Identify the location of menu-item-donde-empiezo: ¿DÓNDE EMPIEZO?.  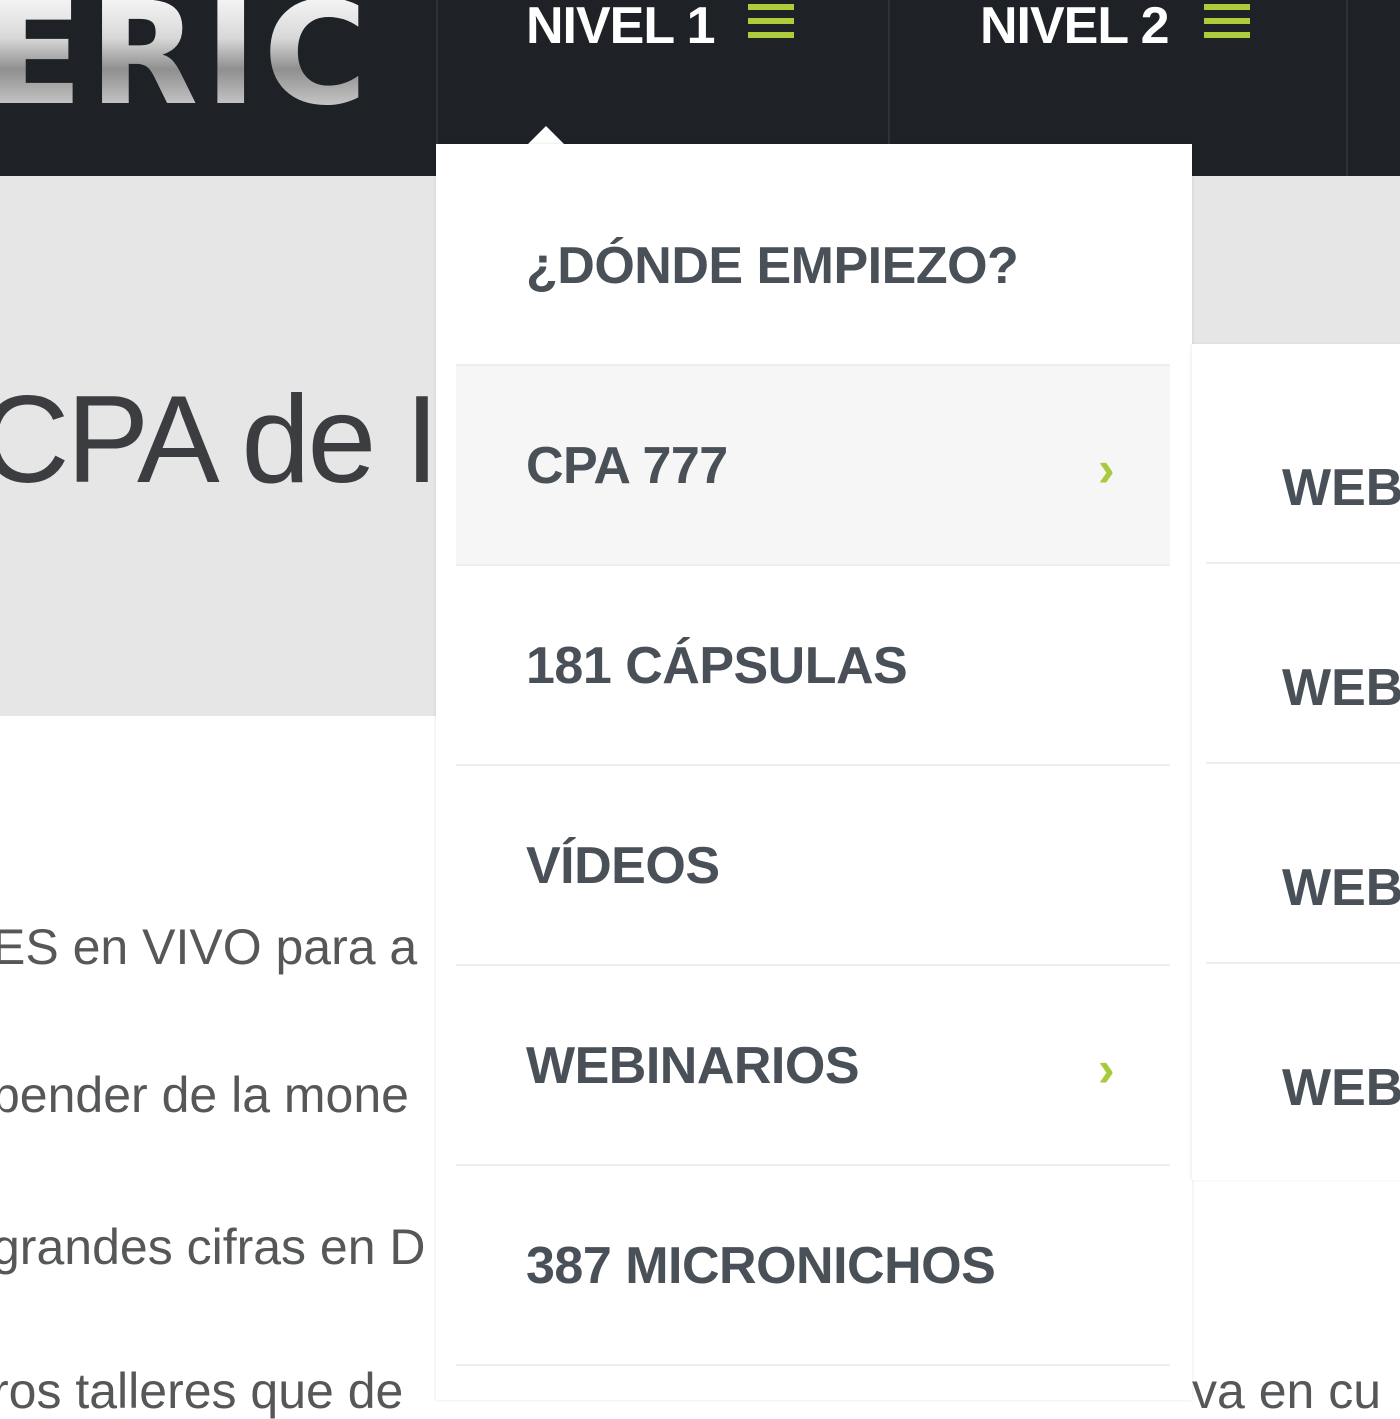
(813, 266).